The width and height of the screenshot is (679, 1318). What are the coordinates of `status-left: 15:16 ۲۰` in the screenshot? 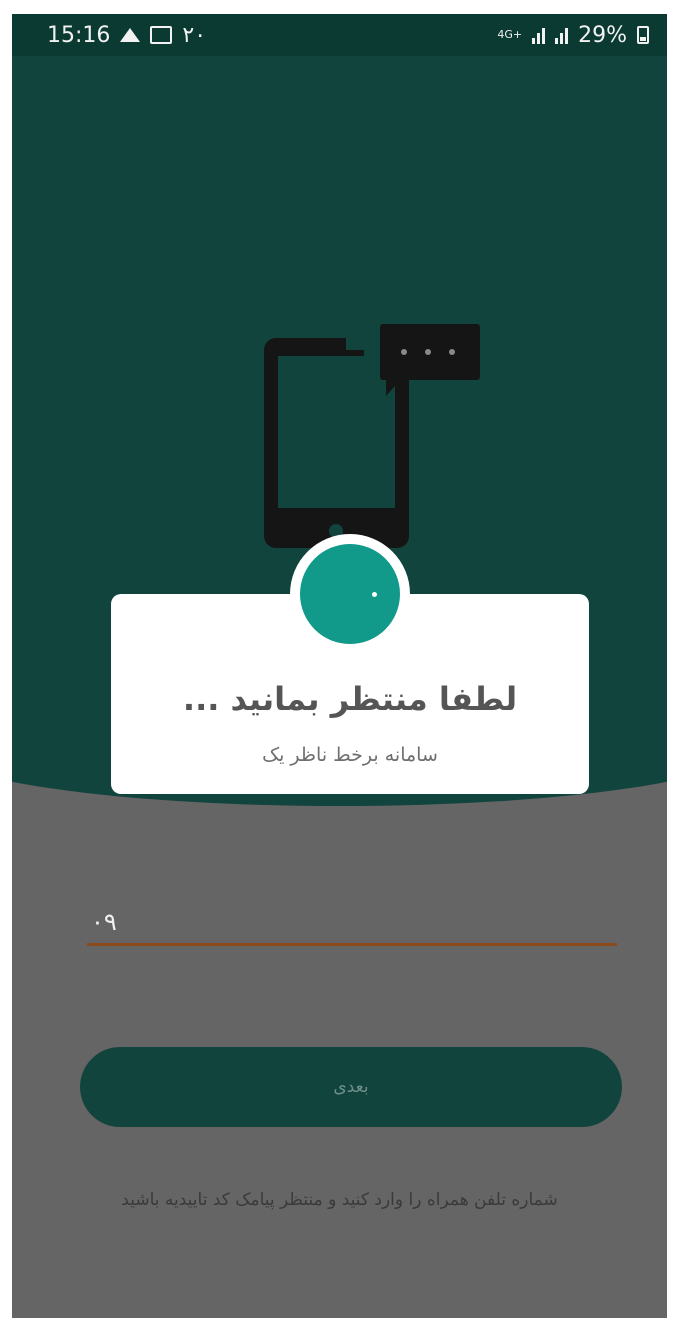 It's located at (126, 35).